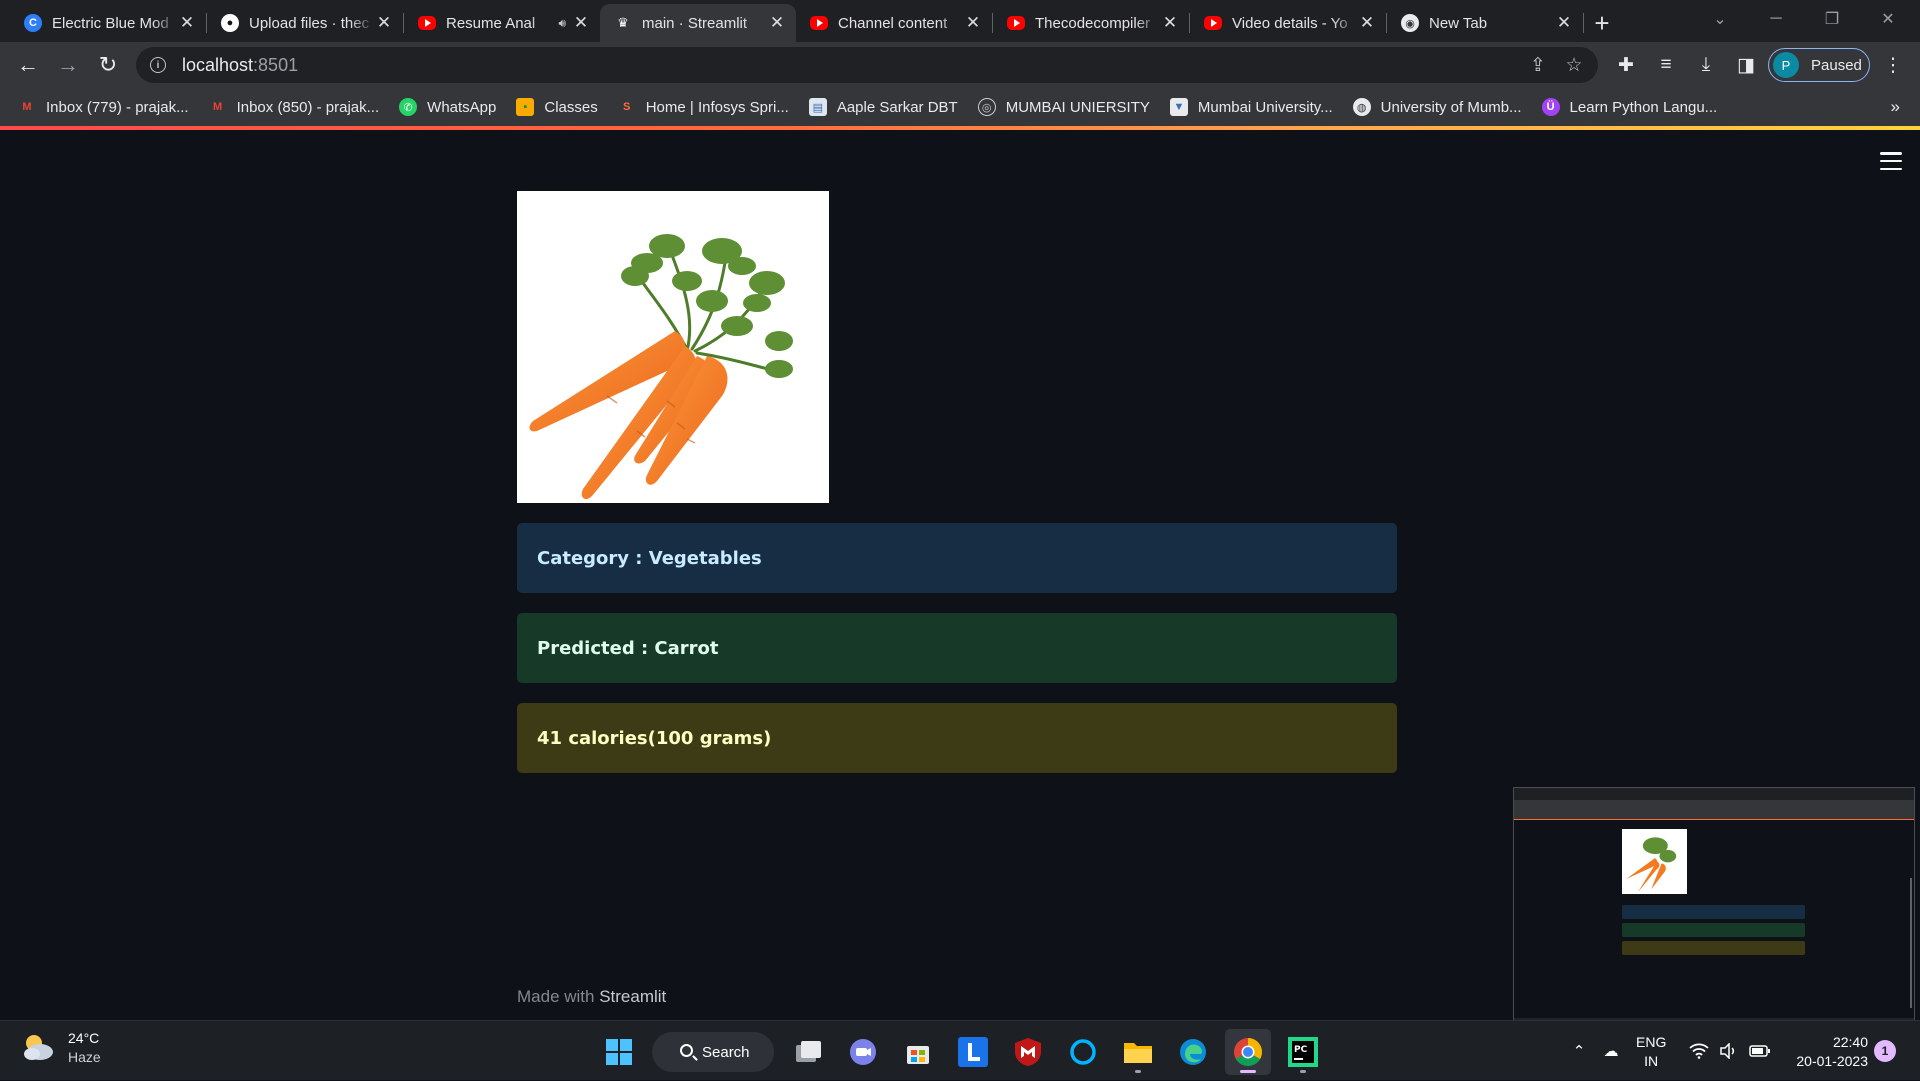  I want to click on classroom-icon: ▪, so click(525, 107).